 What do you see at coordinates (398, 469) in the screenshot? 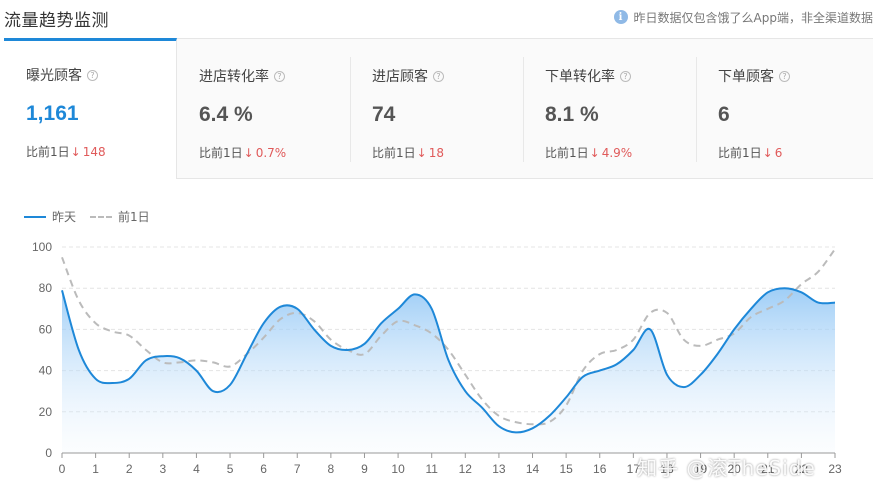
I see `x-tick-label: 10` at bounding box center [398, 469].